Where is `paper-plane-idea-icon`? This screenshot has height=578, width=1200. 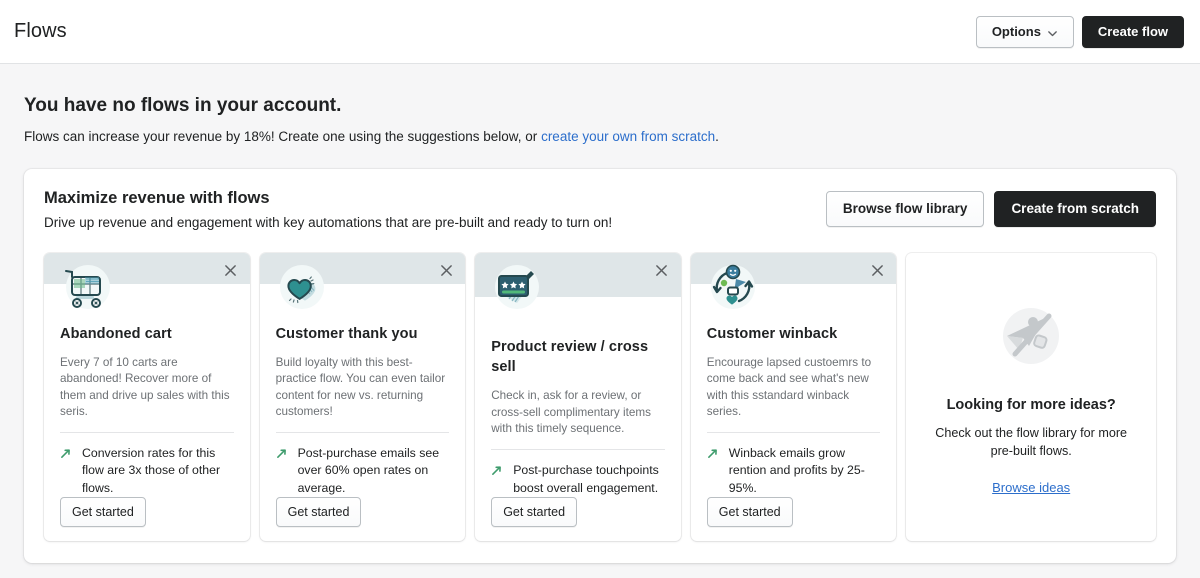 paper-plane-idea-icon is located at coordinates (1031, 338).